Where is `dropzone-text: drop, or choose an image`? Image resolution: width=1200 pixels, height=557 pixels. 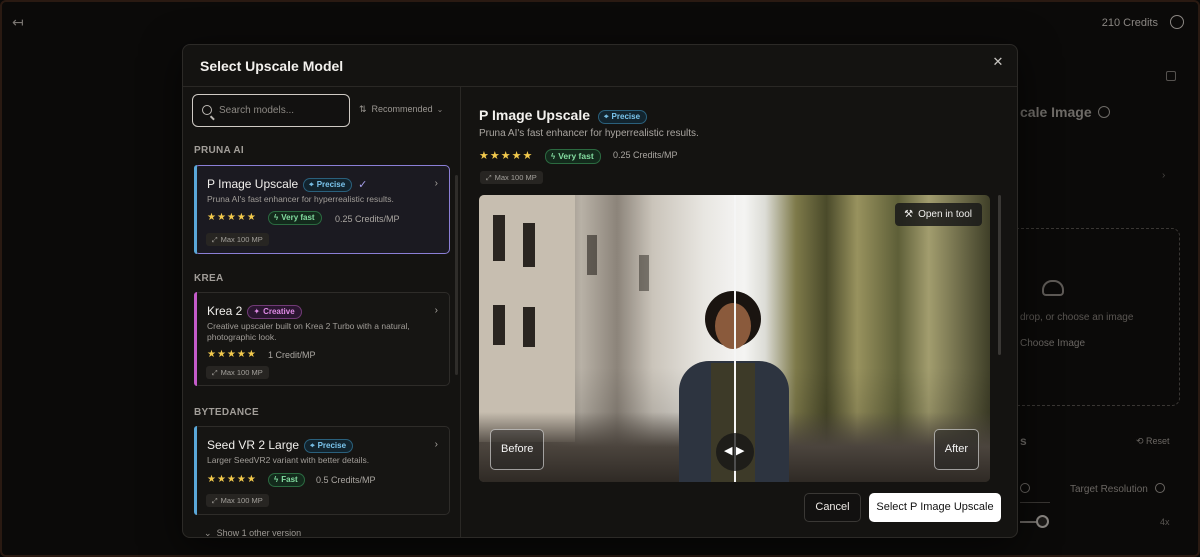 dropzone-text: drop, or choose an image is located at coordinates (1077, 317).